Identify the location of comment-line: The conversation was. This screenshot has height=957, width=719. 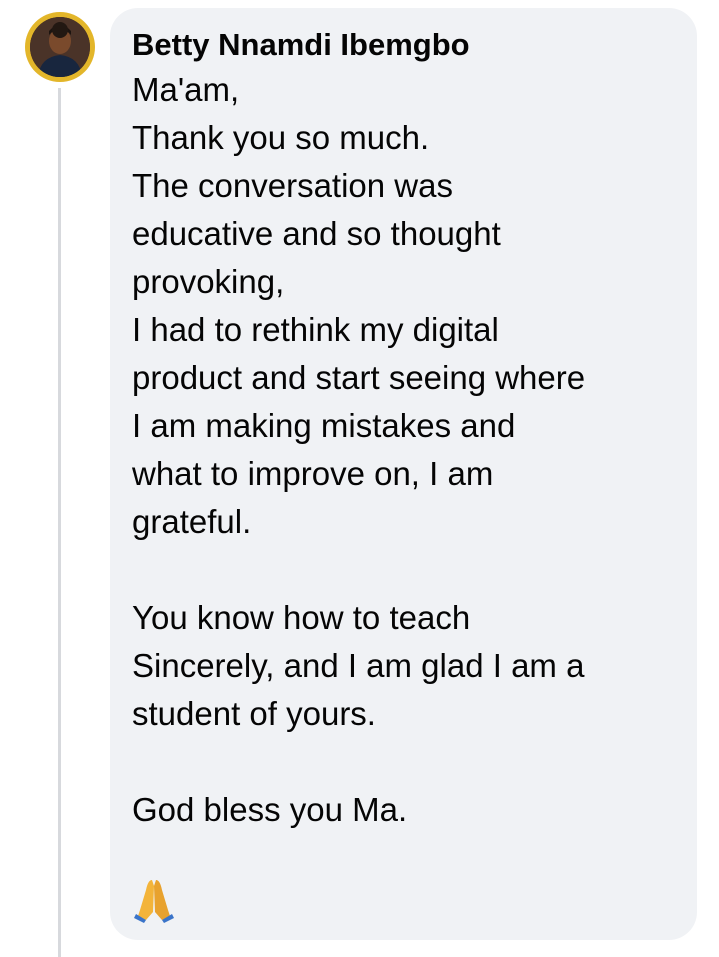
(292, 185).